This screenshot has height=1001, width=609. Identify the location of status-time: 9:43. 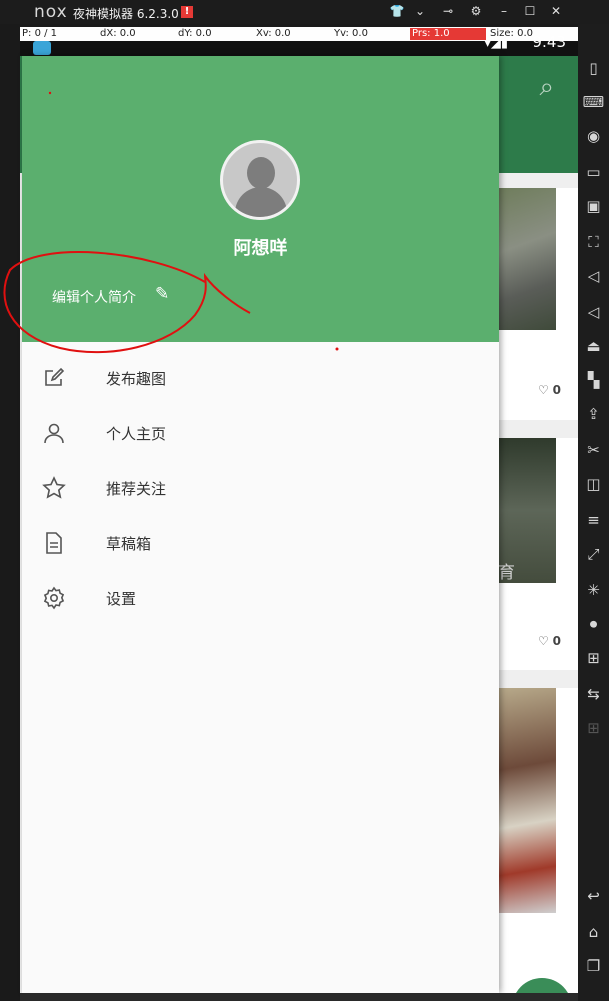
(549, 42).